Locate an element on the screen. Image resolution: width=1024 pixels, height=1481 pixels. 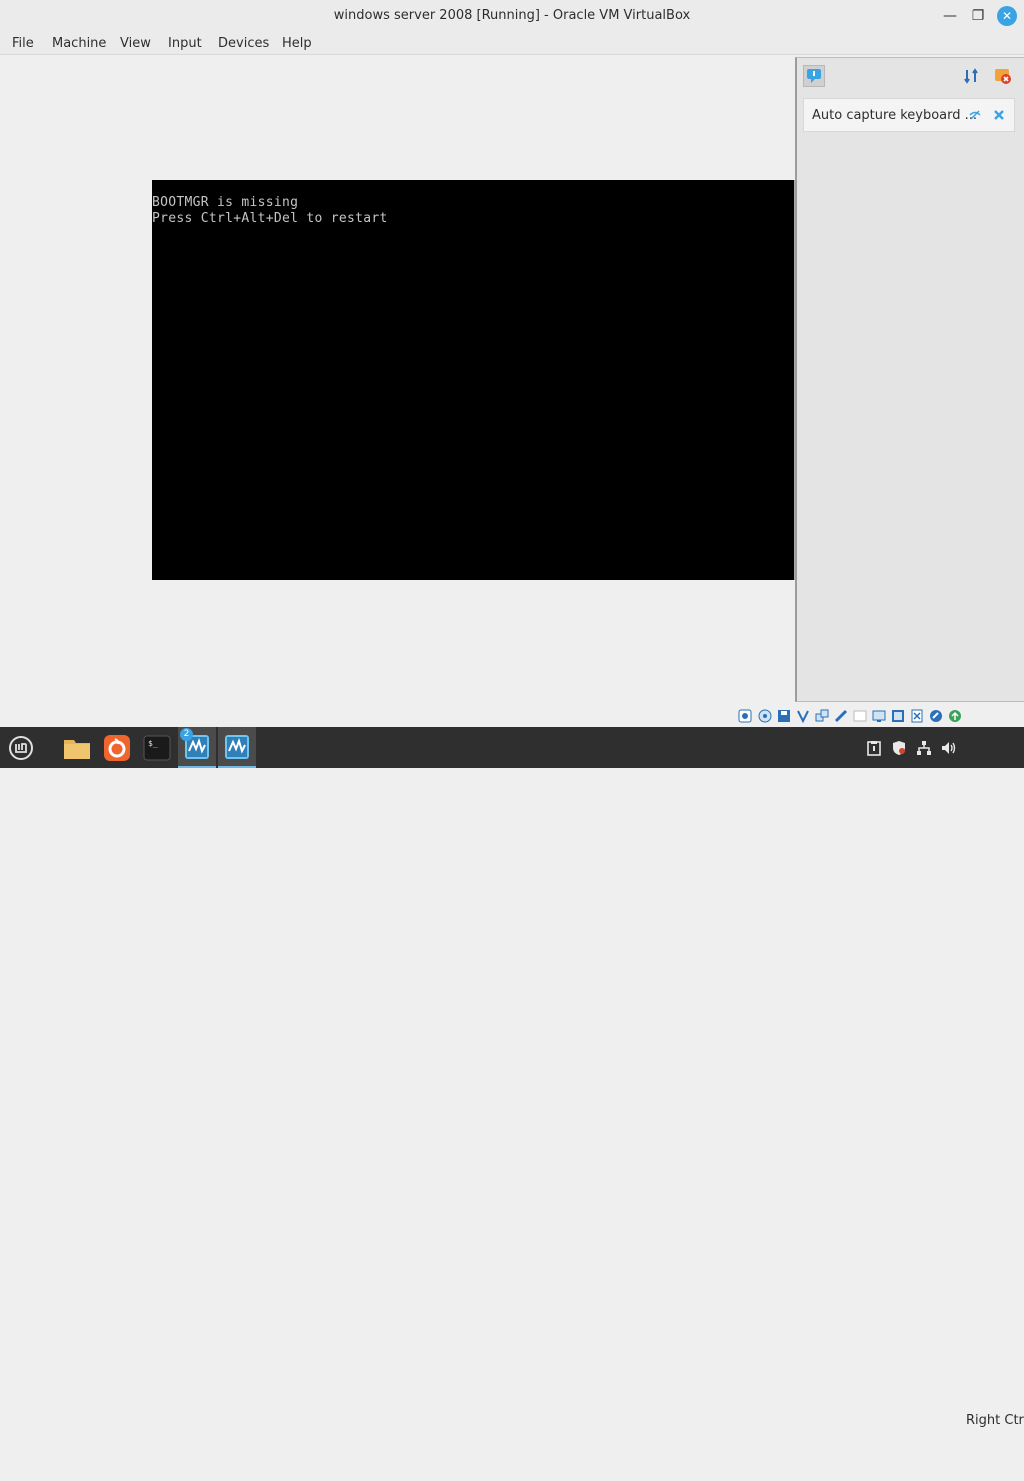
menu-bar: File Machine View Input Devices Help is located at coordinates (512, 43).